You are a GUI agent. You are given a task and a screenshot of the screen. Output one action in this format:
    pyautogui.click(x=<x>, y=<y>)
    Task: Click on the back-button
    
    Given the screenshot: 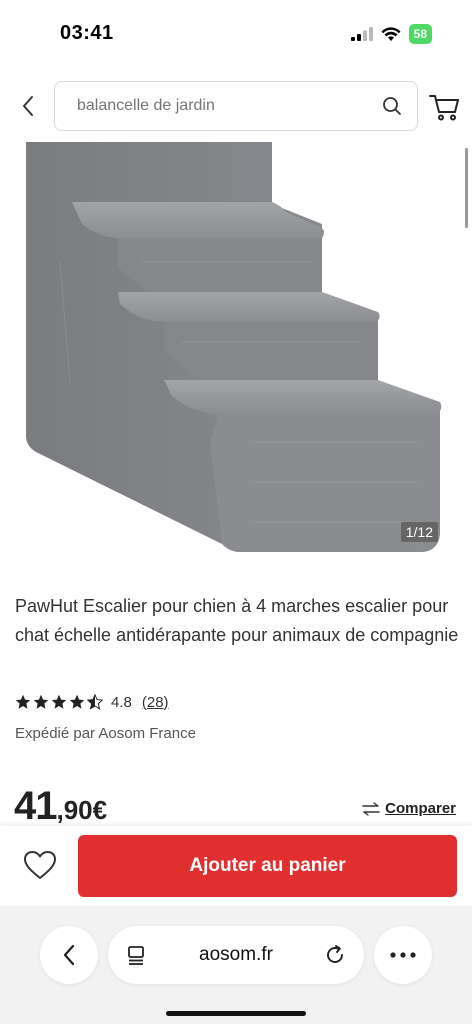 What is the action you would take?
    pyautogui.click(x=28, y=106)
    